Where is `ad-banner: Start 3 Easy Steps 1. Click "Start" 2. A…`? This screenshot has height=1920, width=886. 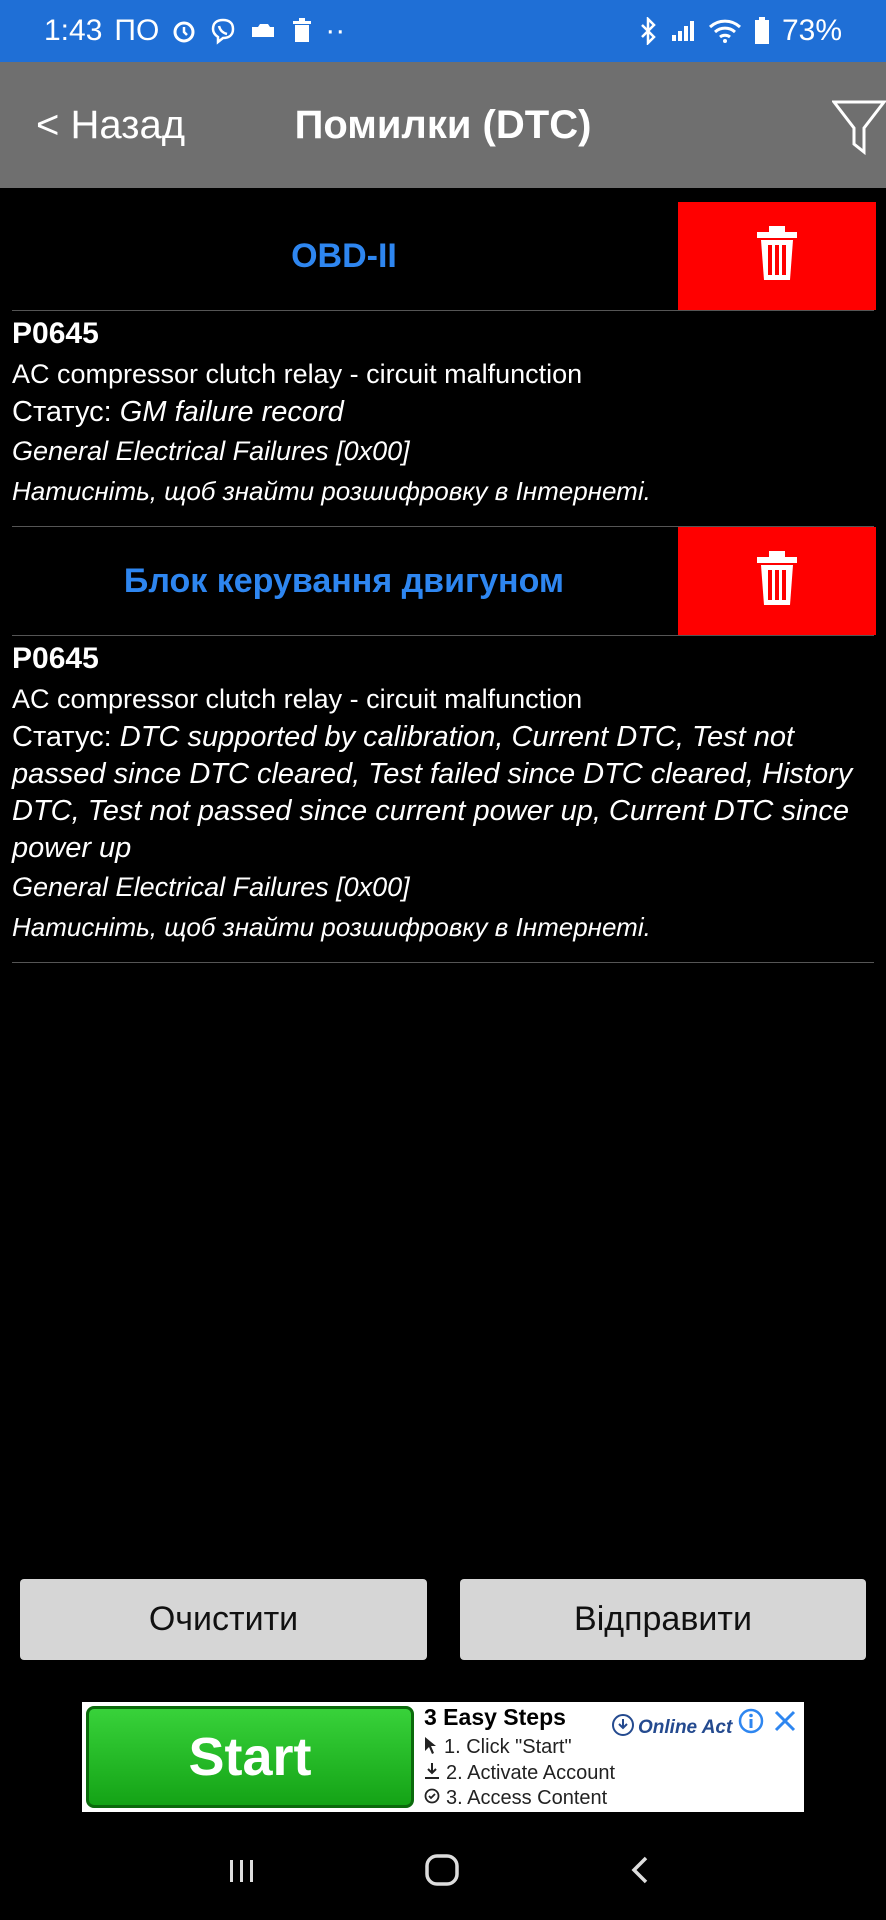
ad-banner: Start 3 Easy Steps 1. Click "Start" 2. A… is located at coordinates (443, 1757).